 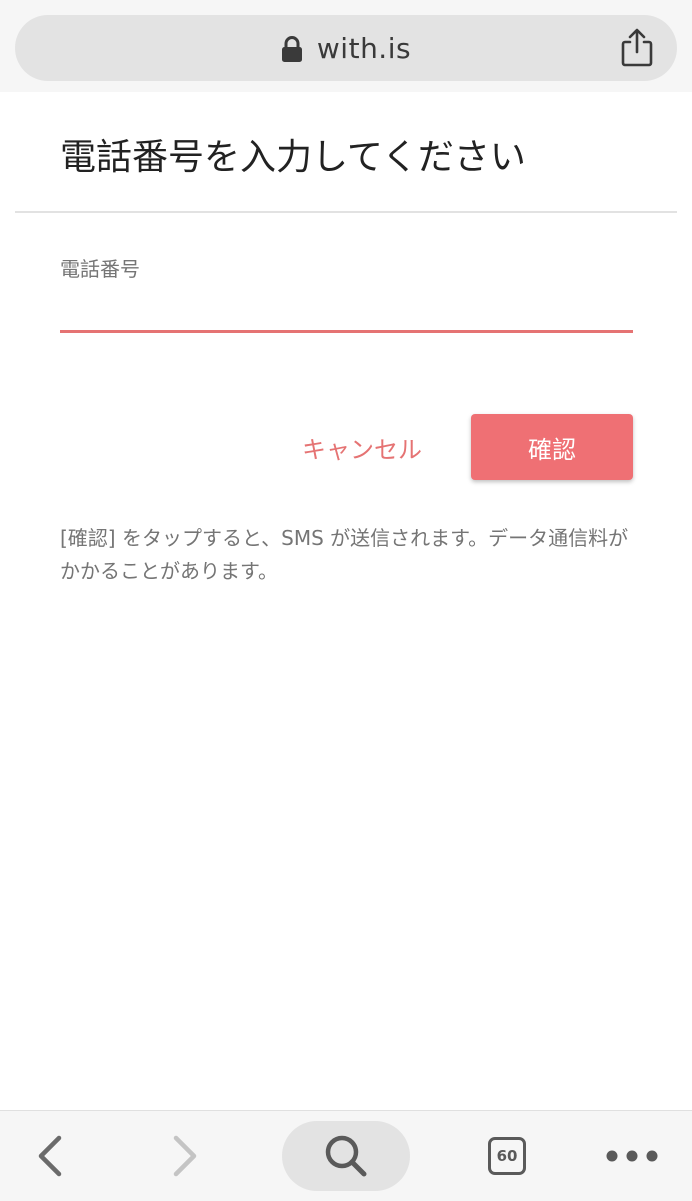 I want to click on back-button, so click(x=50, y=1156).